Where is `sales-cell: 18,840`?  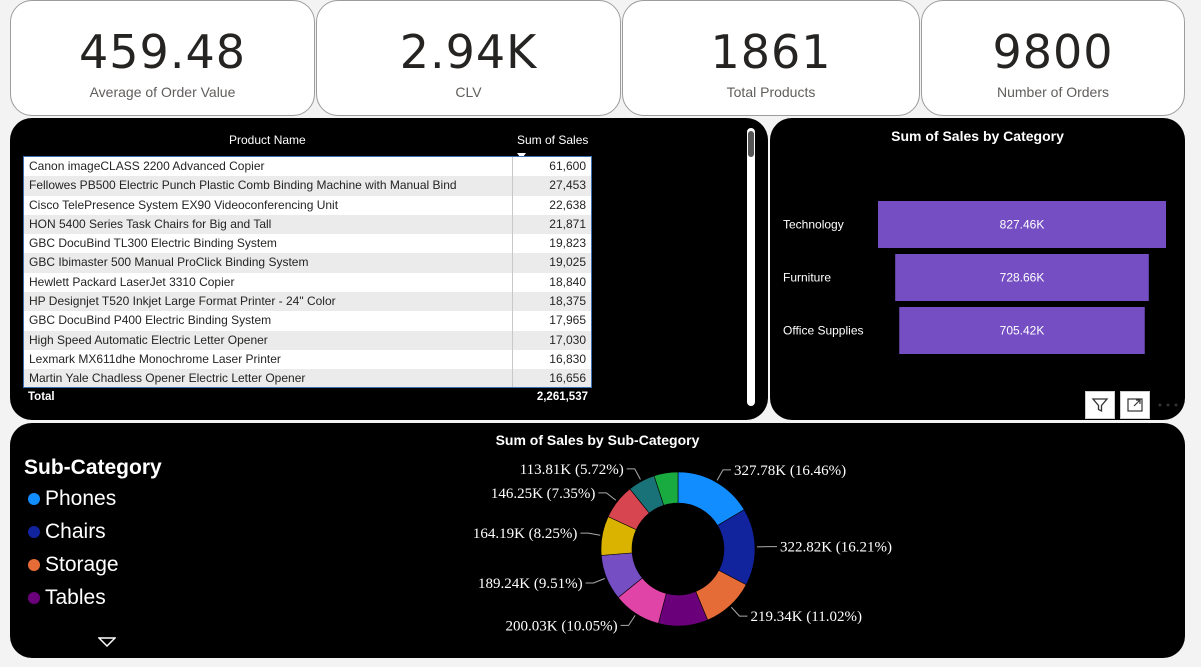 sales-cell: 18,840 is located at coordinates (567, 281).